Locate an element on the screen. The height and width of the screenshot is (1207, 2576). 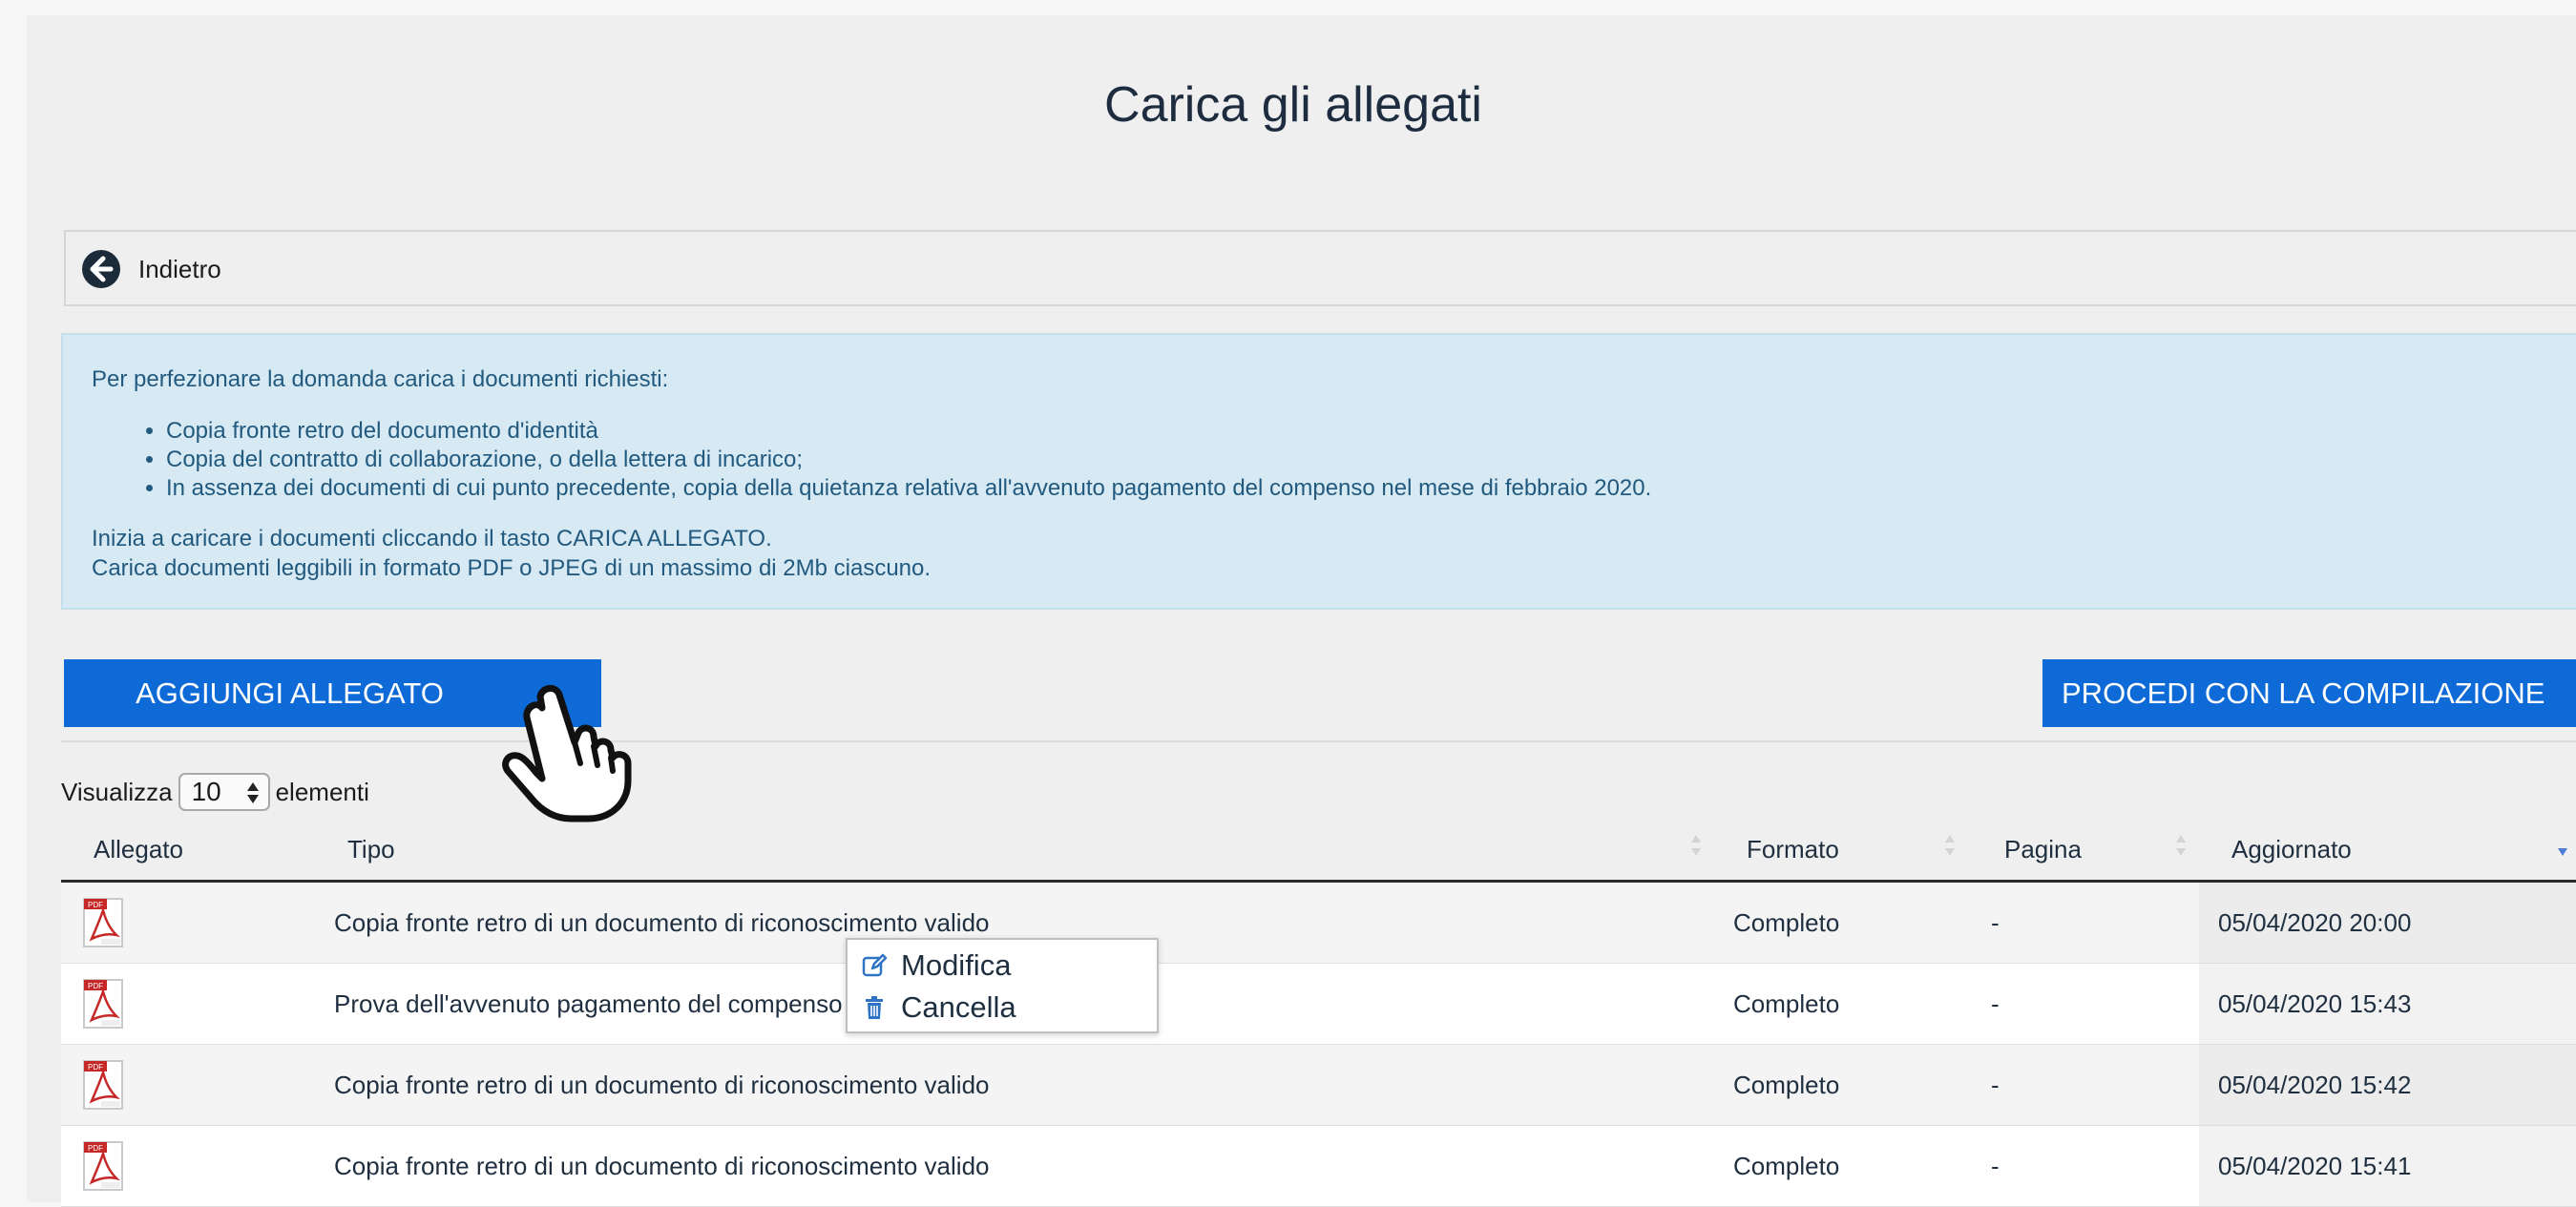
column-header-formato: Formato is located at coordinates (1793, 849).